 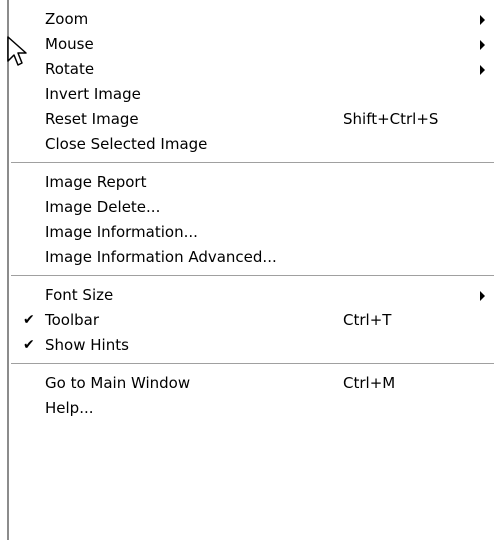 What do you see at coordinates (251, 383) in the screenshot?
I see `menu-item-go-to-main-window: Go to Main Window Ctrl+M` at bounding box center [251, 383].